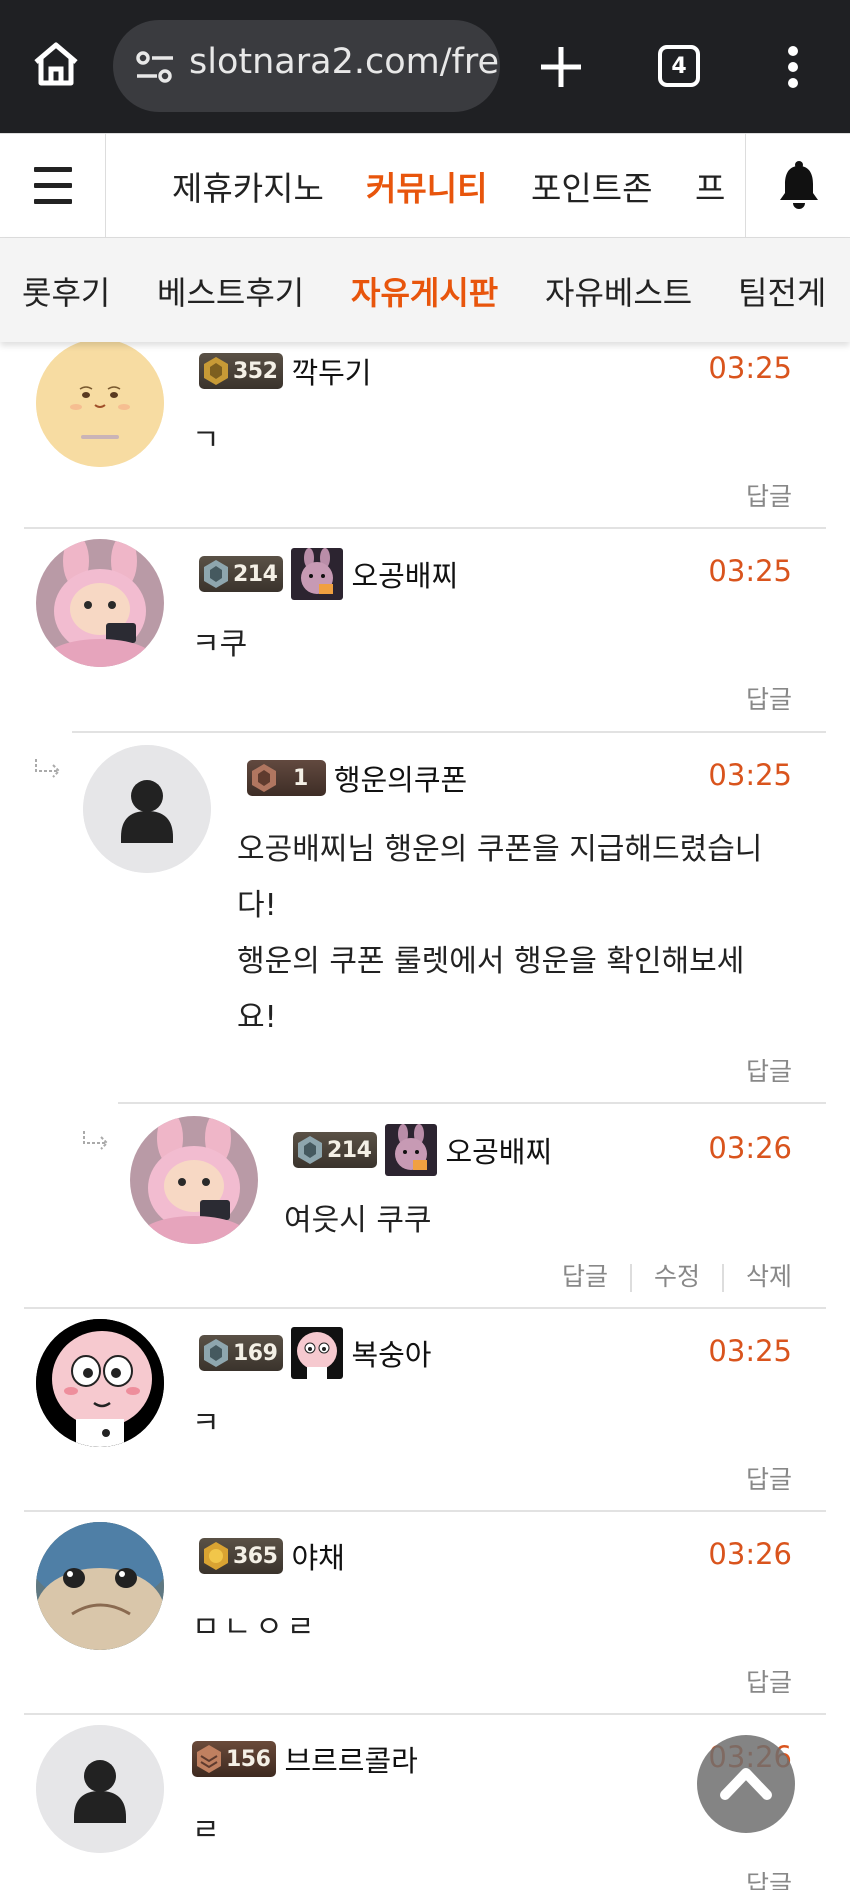  Describe the element at coordinates (710, 186) in the screenshot. I see `nav-item-promo: 프` at that location.